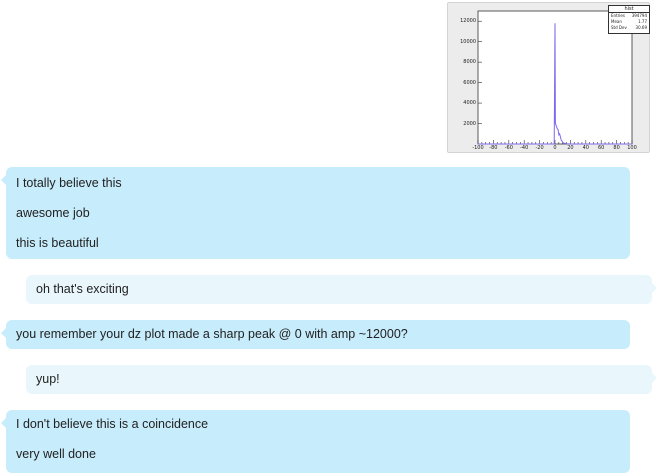 The width and height of the screenshot is (656, 473). Describe the element at coordinates (585, 148) in the screenshot. I see `x-tick-label: 40` at that location.